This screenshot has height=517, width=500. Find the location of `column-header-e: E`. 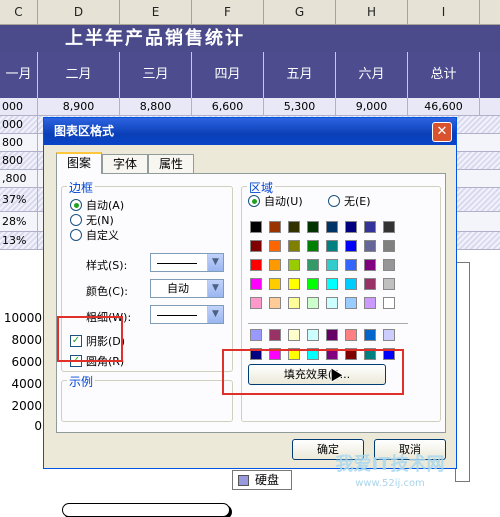

column-header-e: E is located at coordinates (156, 12).